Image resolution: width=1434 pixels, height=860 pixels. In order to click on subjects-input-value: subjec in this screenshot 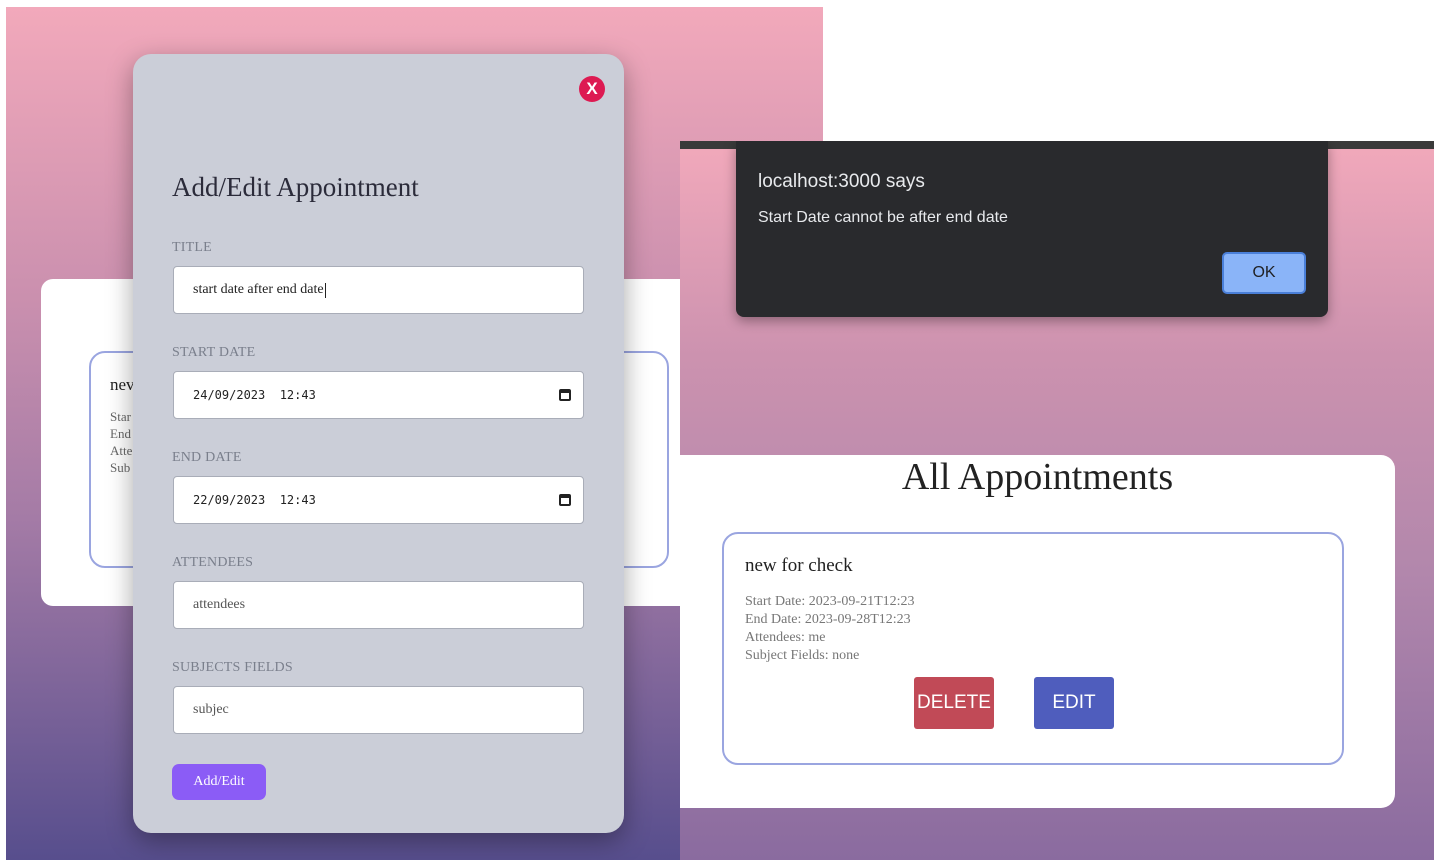, I will do `click(211, 709)`.